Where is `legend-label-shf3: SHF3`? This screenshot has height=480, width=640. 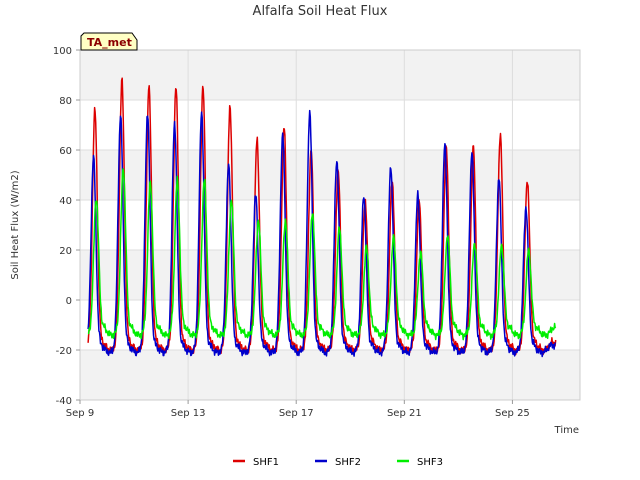
legend-label-shf3: SHF3 is located at coordinates (430, 462).